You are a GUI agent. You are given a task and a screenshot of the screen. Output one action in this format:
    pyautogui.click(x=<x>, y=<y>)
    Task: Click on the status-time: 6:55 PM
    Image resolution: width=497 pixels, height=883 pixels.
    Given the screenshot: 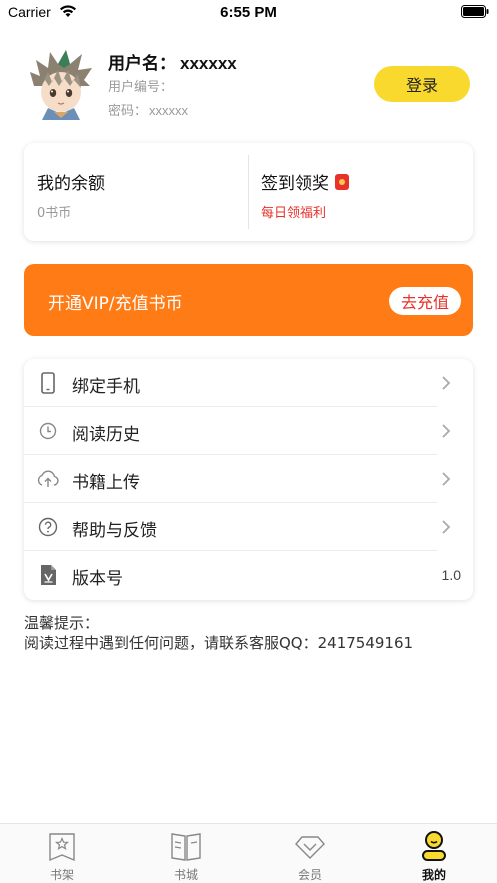 What is the action you would take?
    pyautogui.click(x=248, y=12)
    